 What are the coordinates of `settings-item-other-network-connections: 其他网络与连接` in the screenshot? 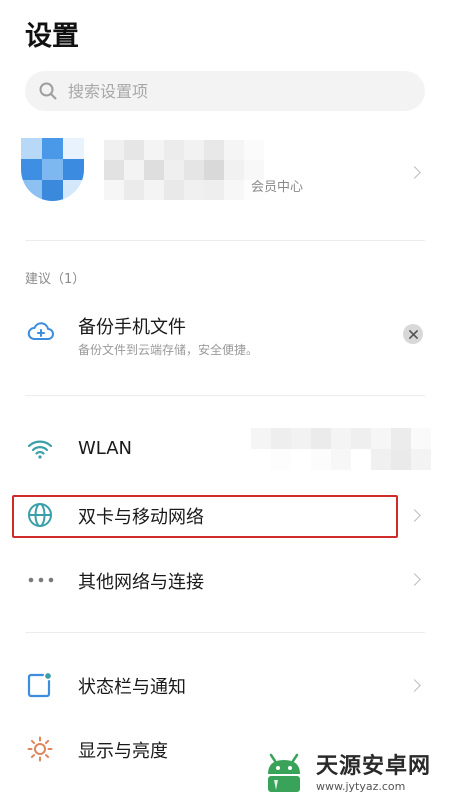 It's located at (225, 580).